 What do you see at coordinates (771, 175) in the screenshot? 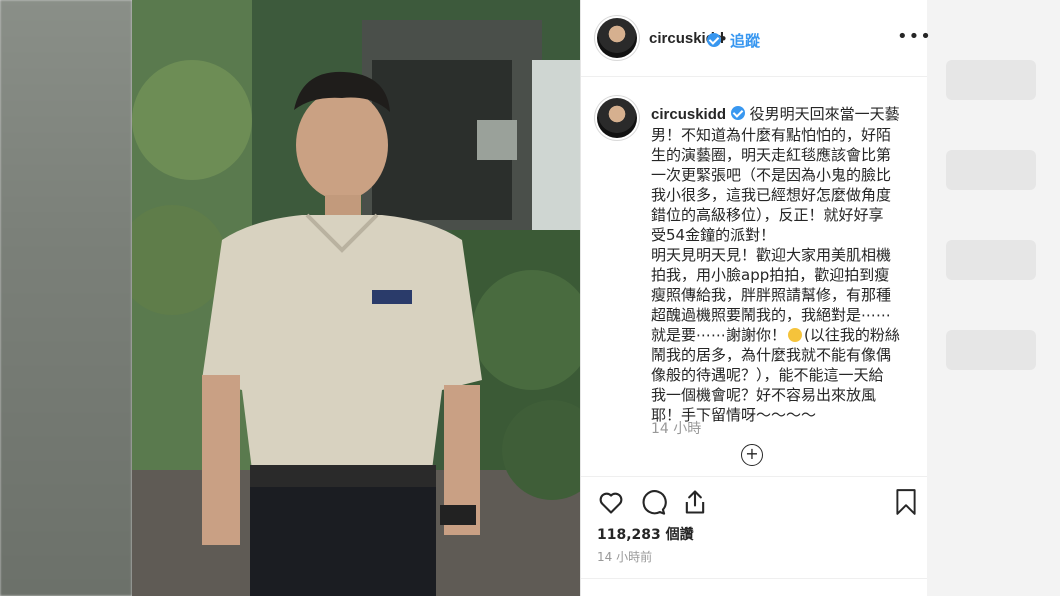
I see `caption-line: 一次更緊張吧（不是因為小鬼的臉比` at bounding box center [771, 175].